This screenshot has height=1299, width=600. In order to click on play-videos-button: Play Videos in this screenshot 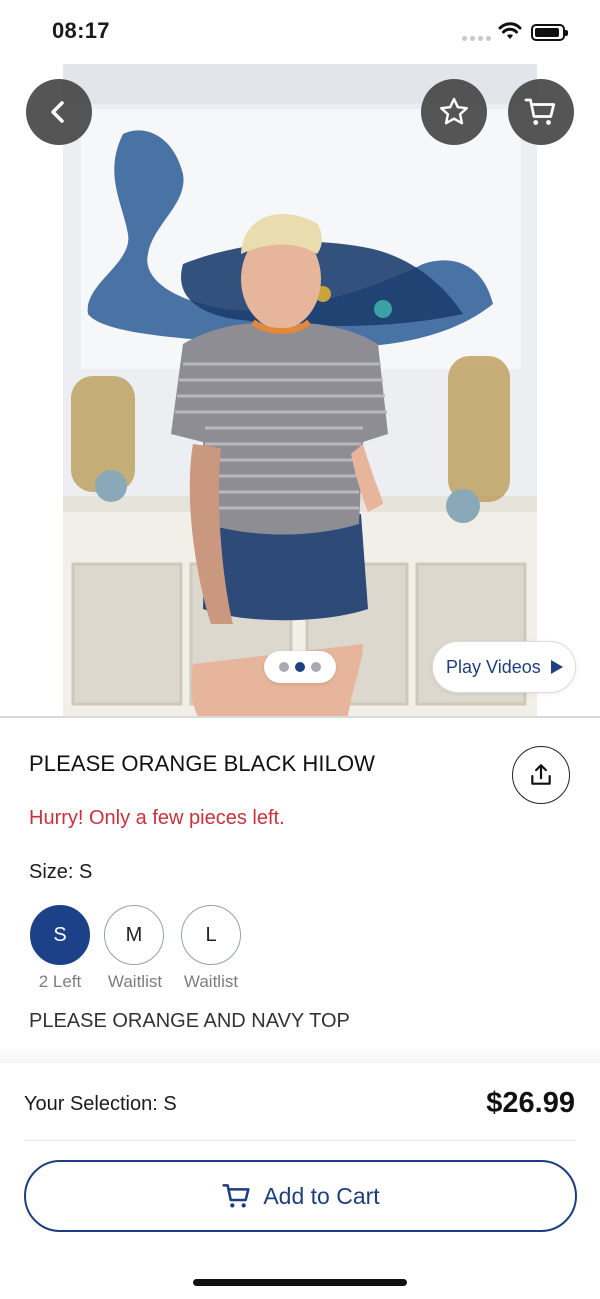, I will do `click(504, 667)`.